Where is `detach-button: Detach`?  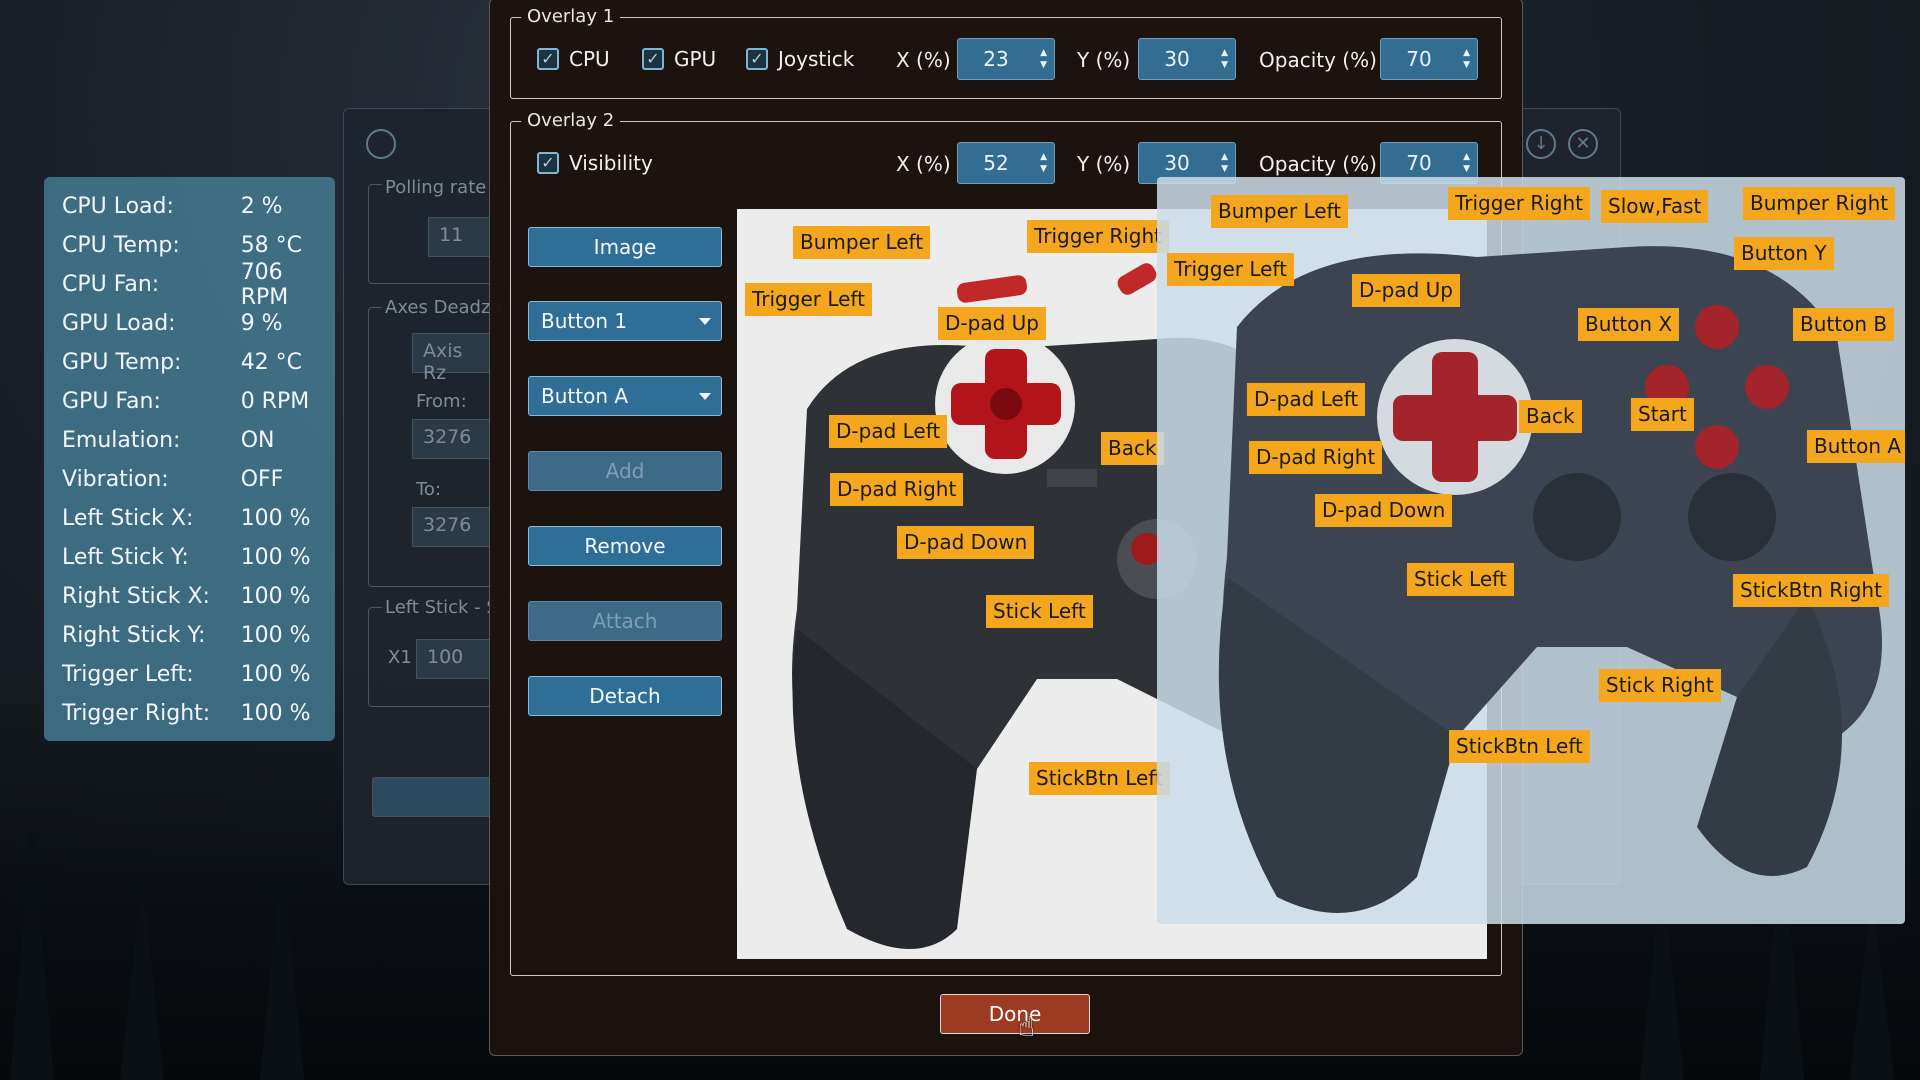
detach-button: Detach is located at coordinates (625, 696).